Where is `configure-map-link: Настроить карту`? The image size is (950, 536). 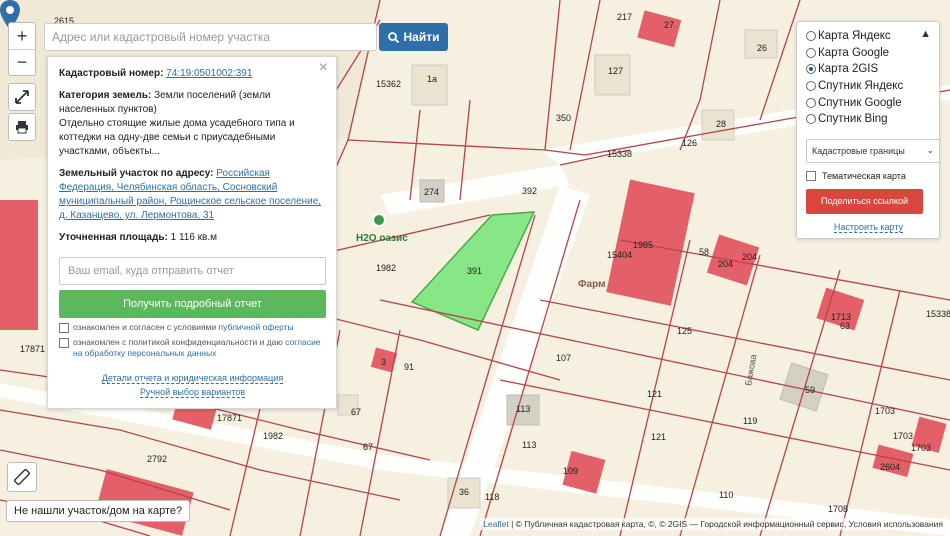
configure-map-link: Настроить карту is located at coordinates (868, 227).